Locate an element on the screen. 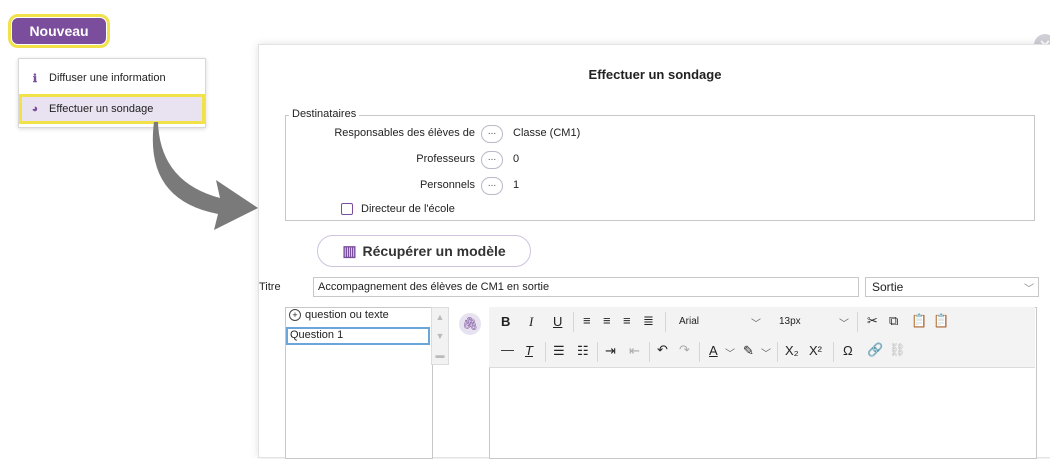  italic-button: I is located at coordinates (531, 322).